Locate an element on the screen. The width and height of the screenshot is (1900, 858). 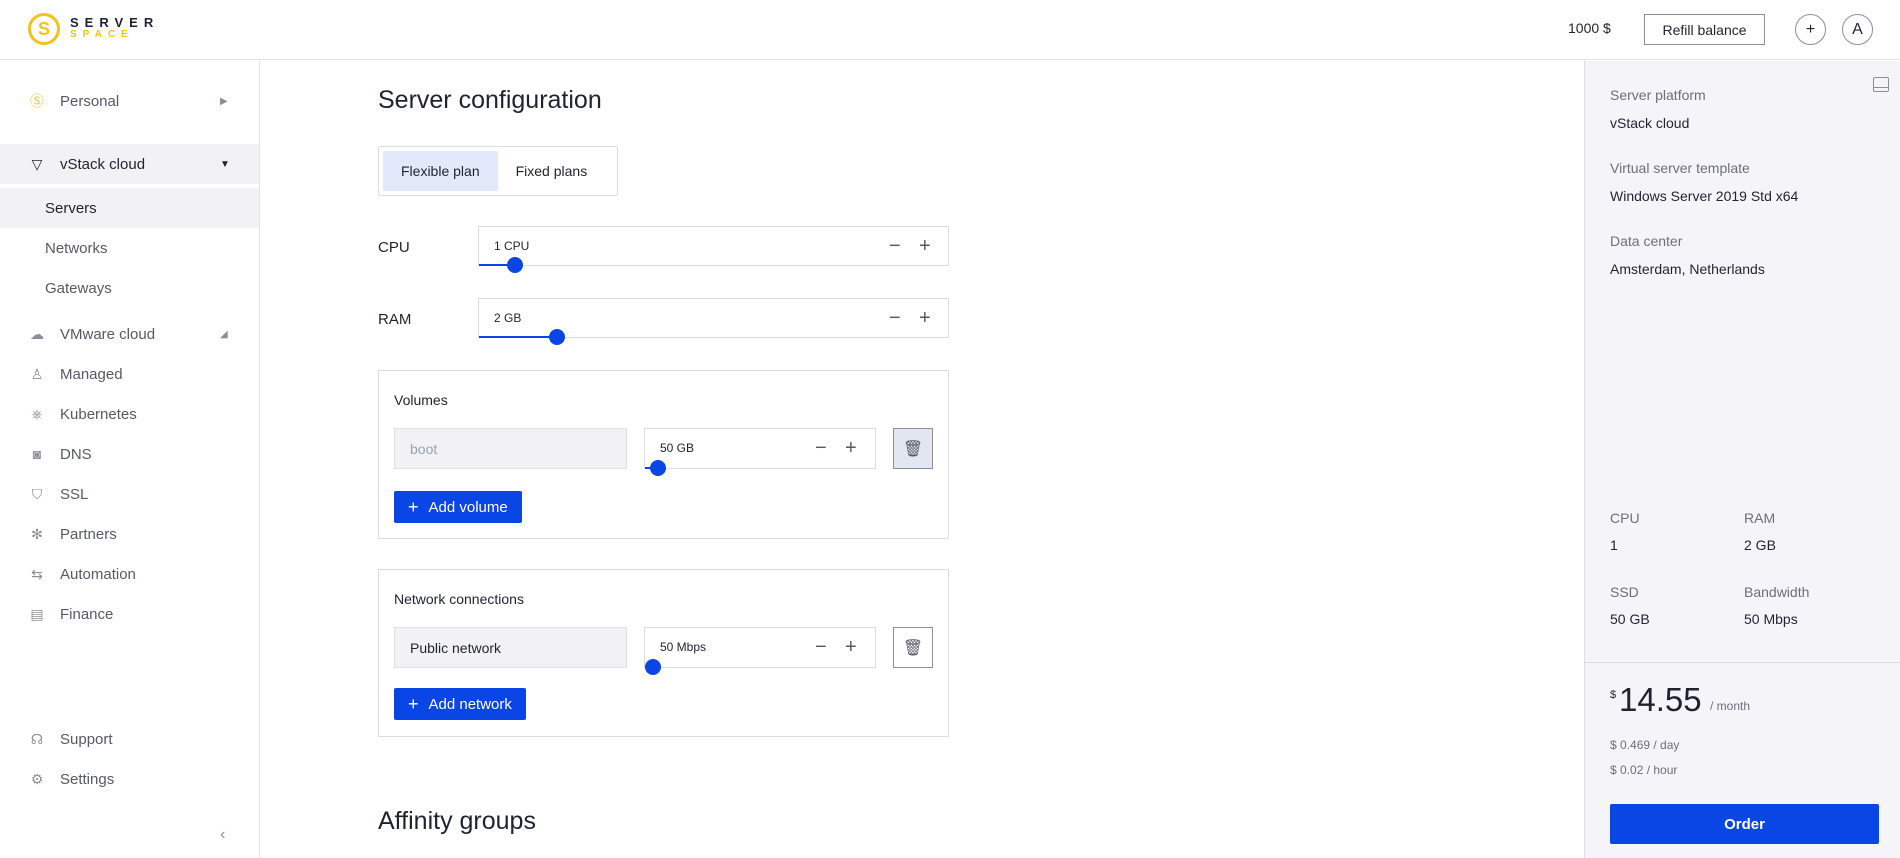
cpu-increment-button: + is located at coordinates (925, 246).